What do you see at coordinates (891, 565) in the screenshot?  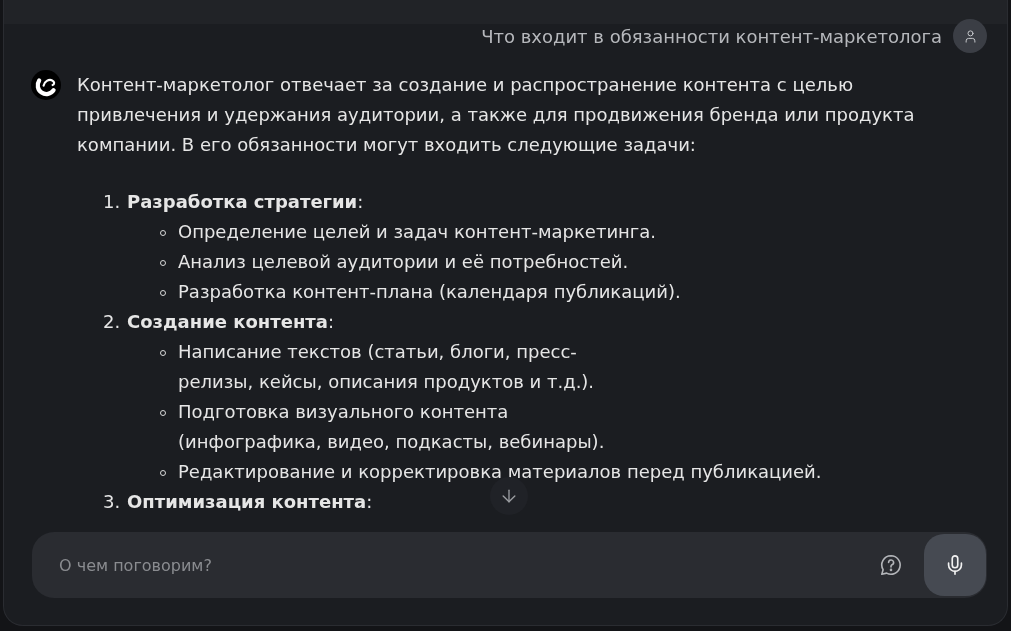 I see `help-icon` at bounding box center [891, 565].